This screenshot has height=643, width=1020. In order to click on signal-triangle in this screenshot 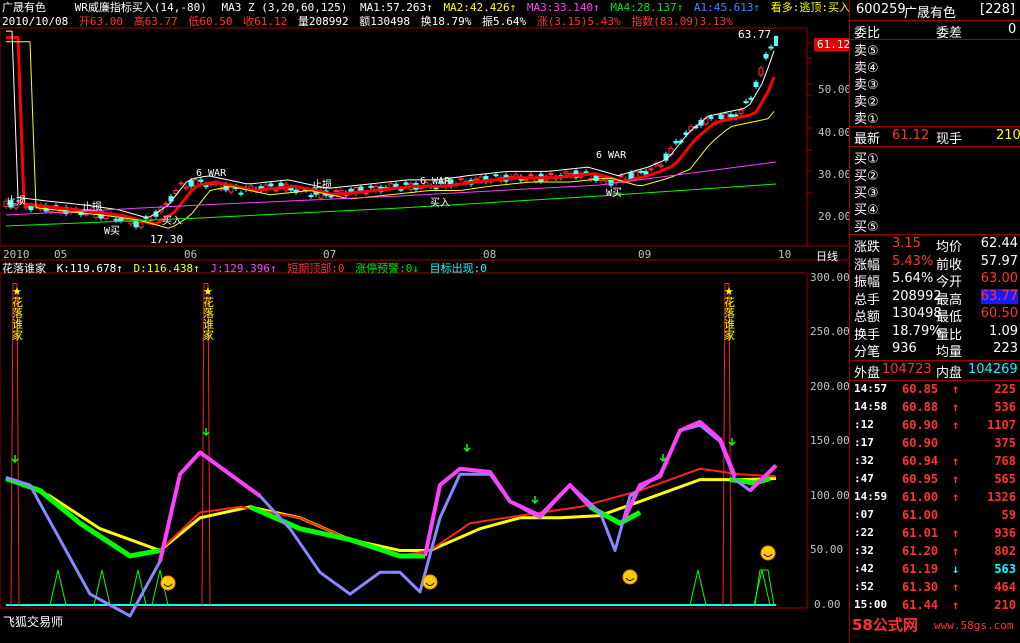, I will do `click(762, 587)`.